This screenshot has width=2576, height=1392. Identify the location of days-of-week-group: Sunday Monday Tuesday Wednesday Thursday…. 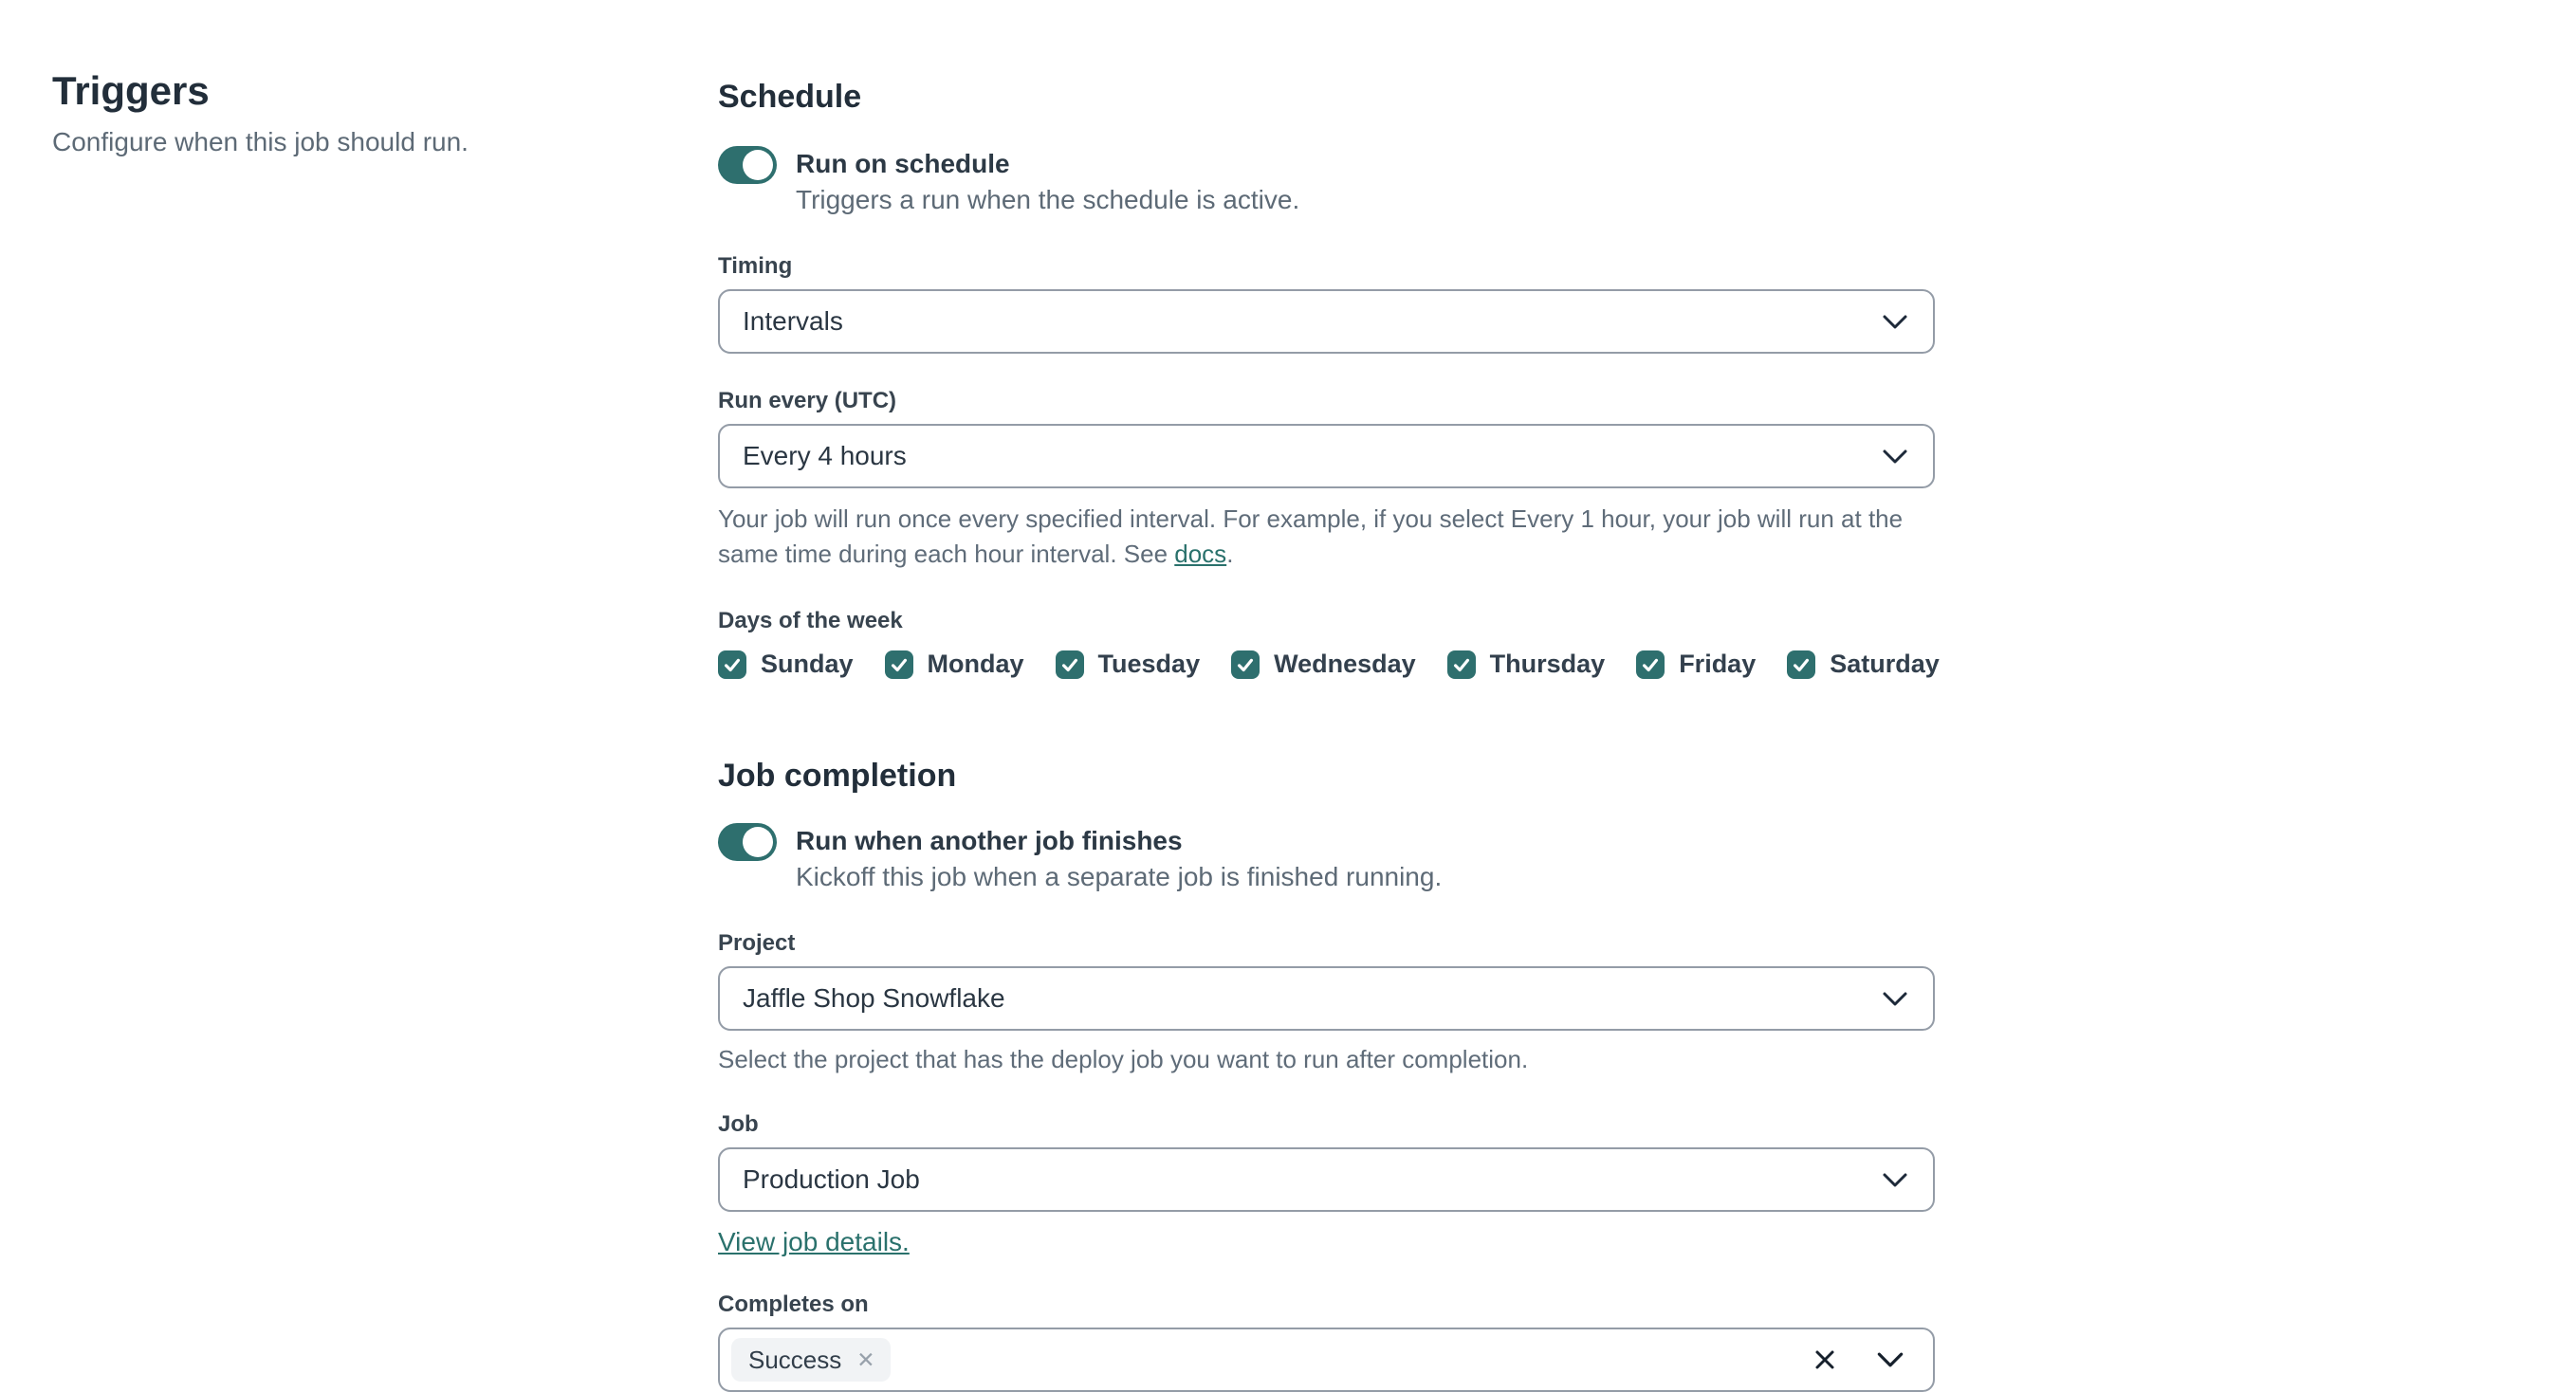
(1329, 664).